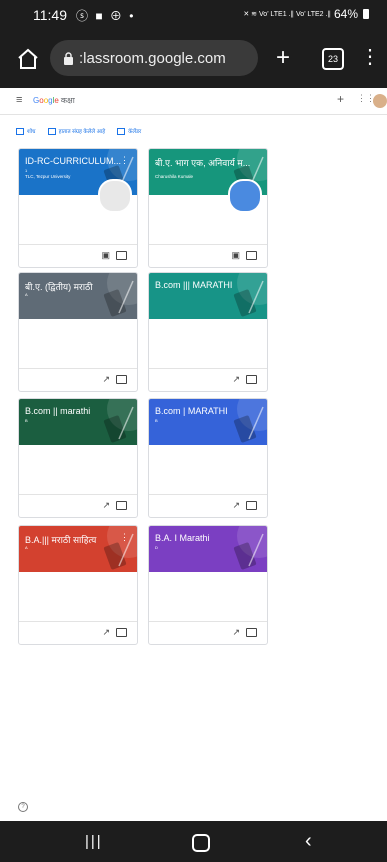 This screenshot has height=862, width=387. What do you see at coordinates (380, 101) in the screenshot?
I see `account-avatar` at bounding box center [380, 101].